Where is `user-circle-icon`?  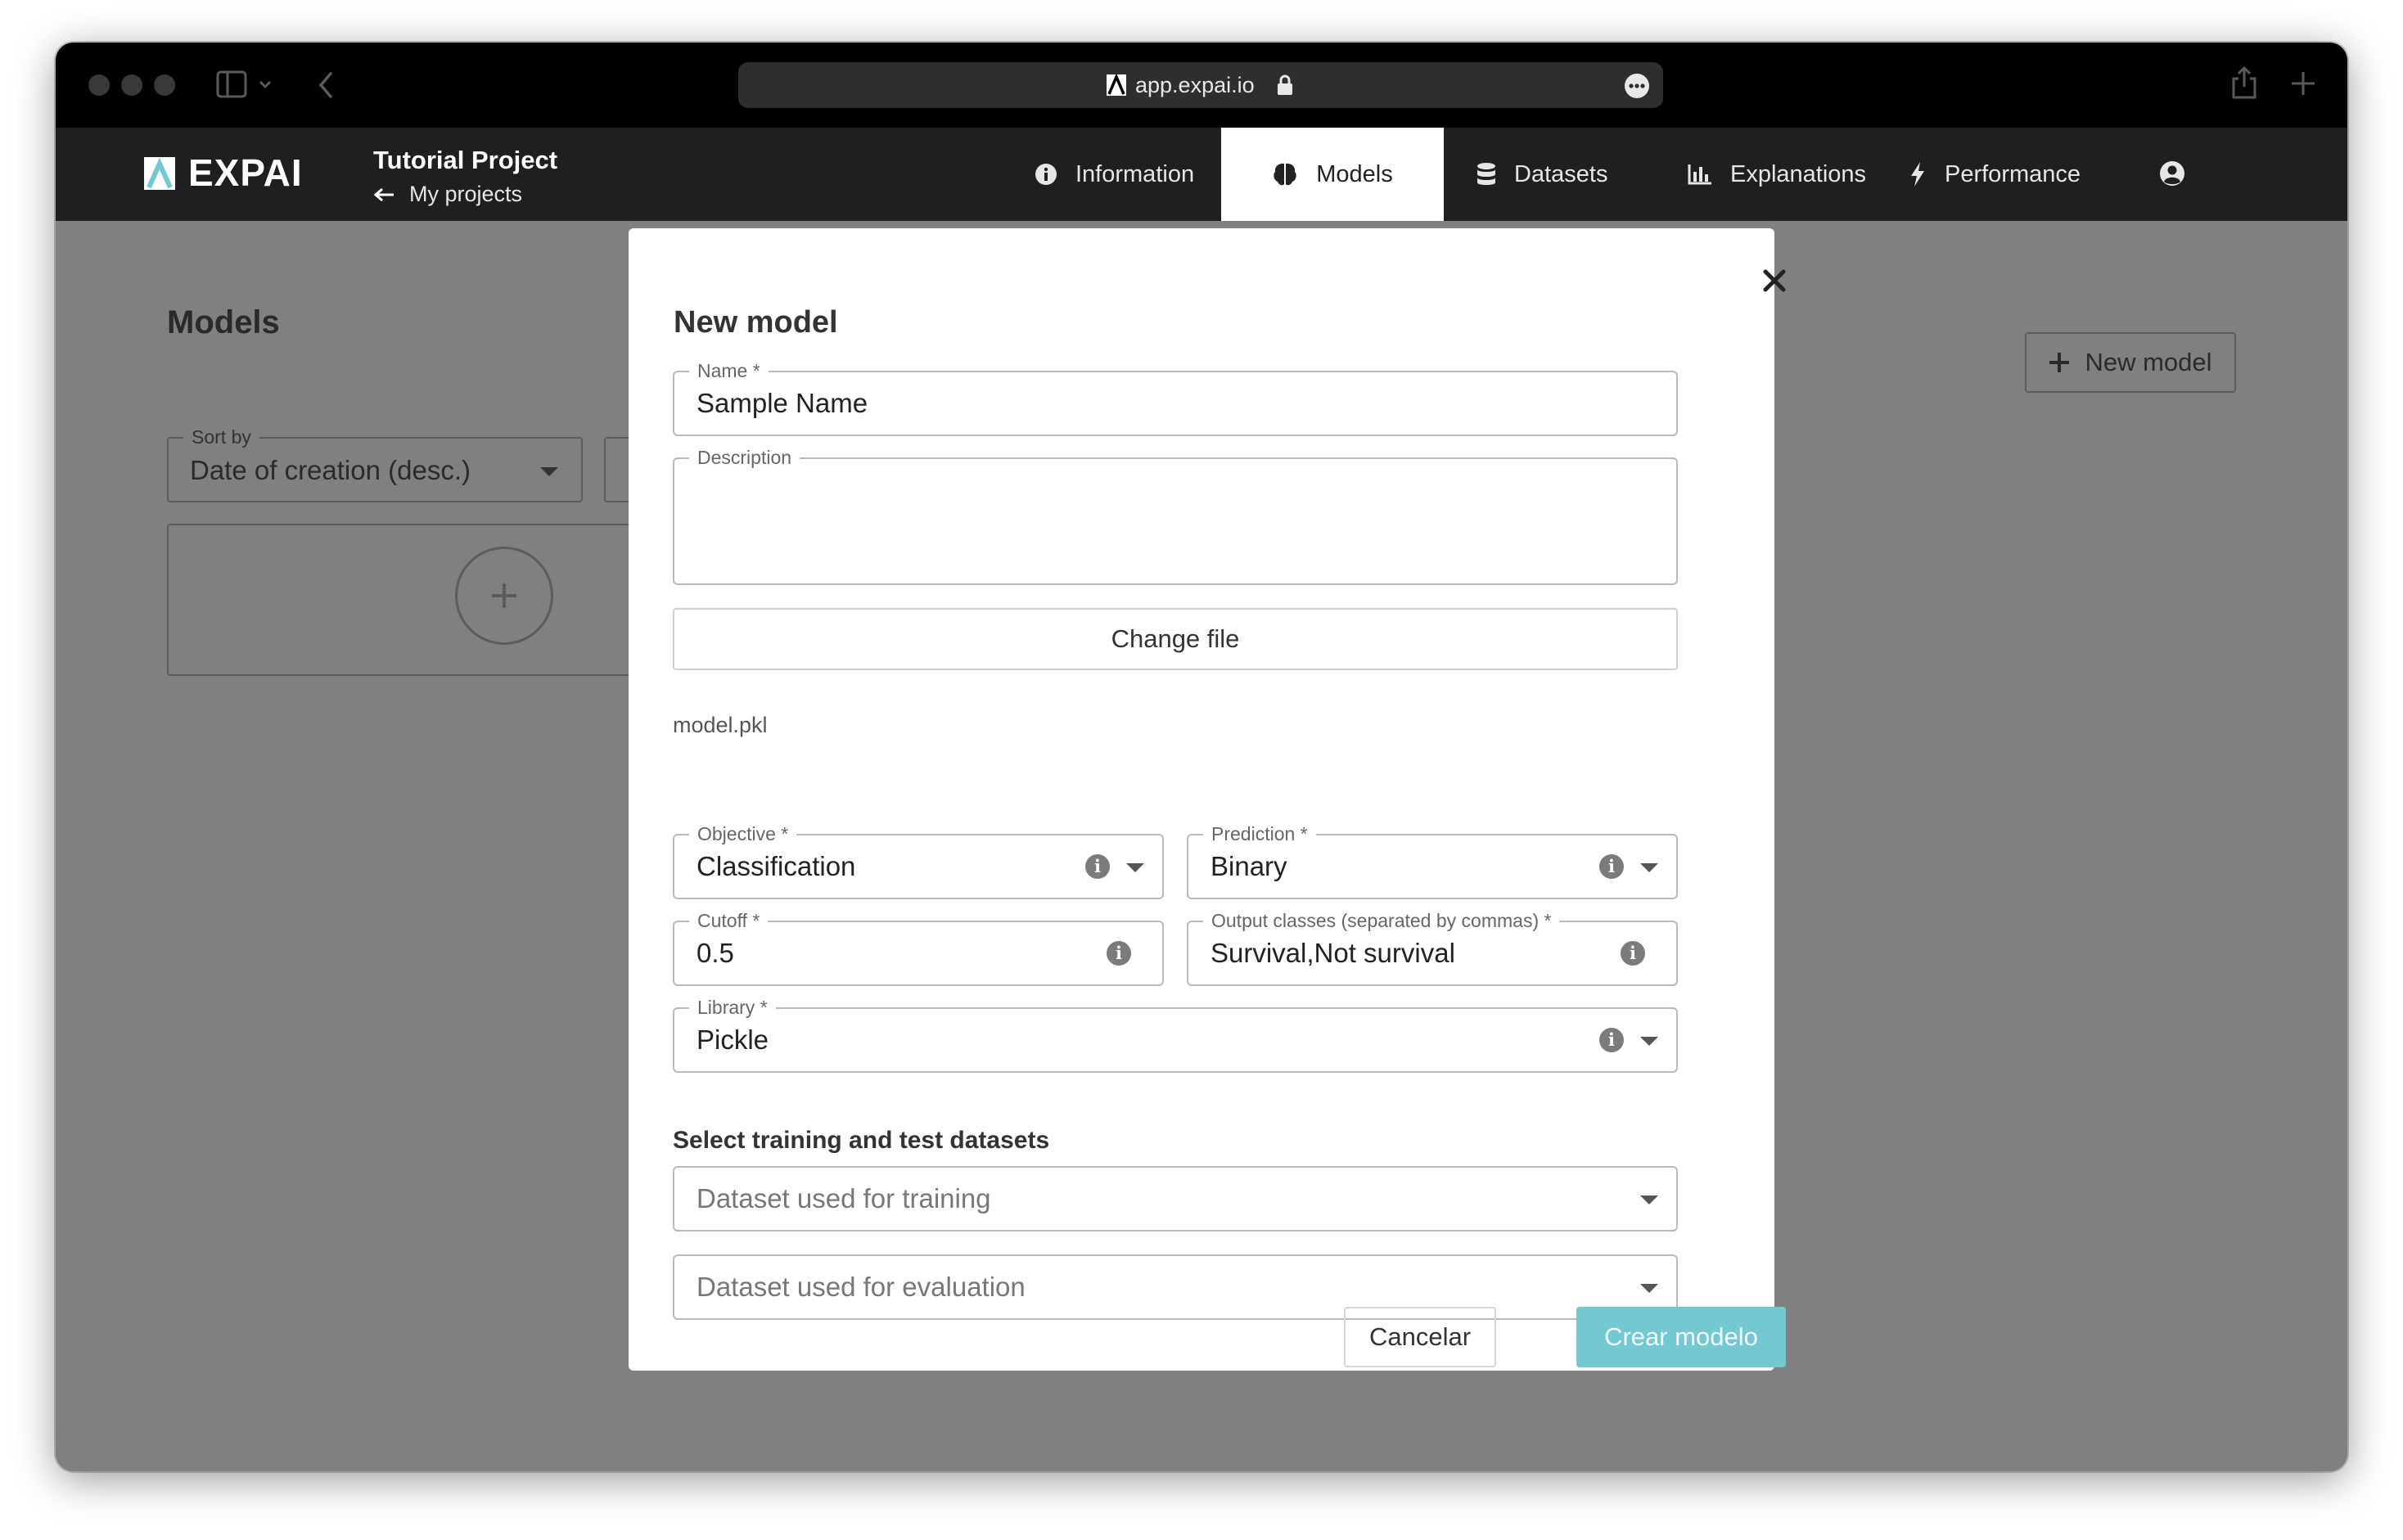 user-circle-icon is located at coordinates (2172, 175).